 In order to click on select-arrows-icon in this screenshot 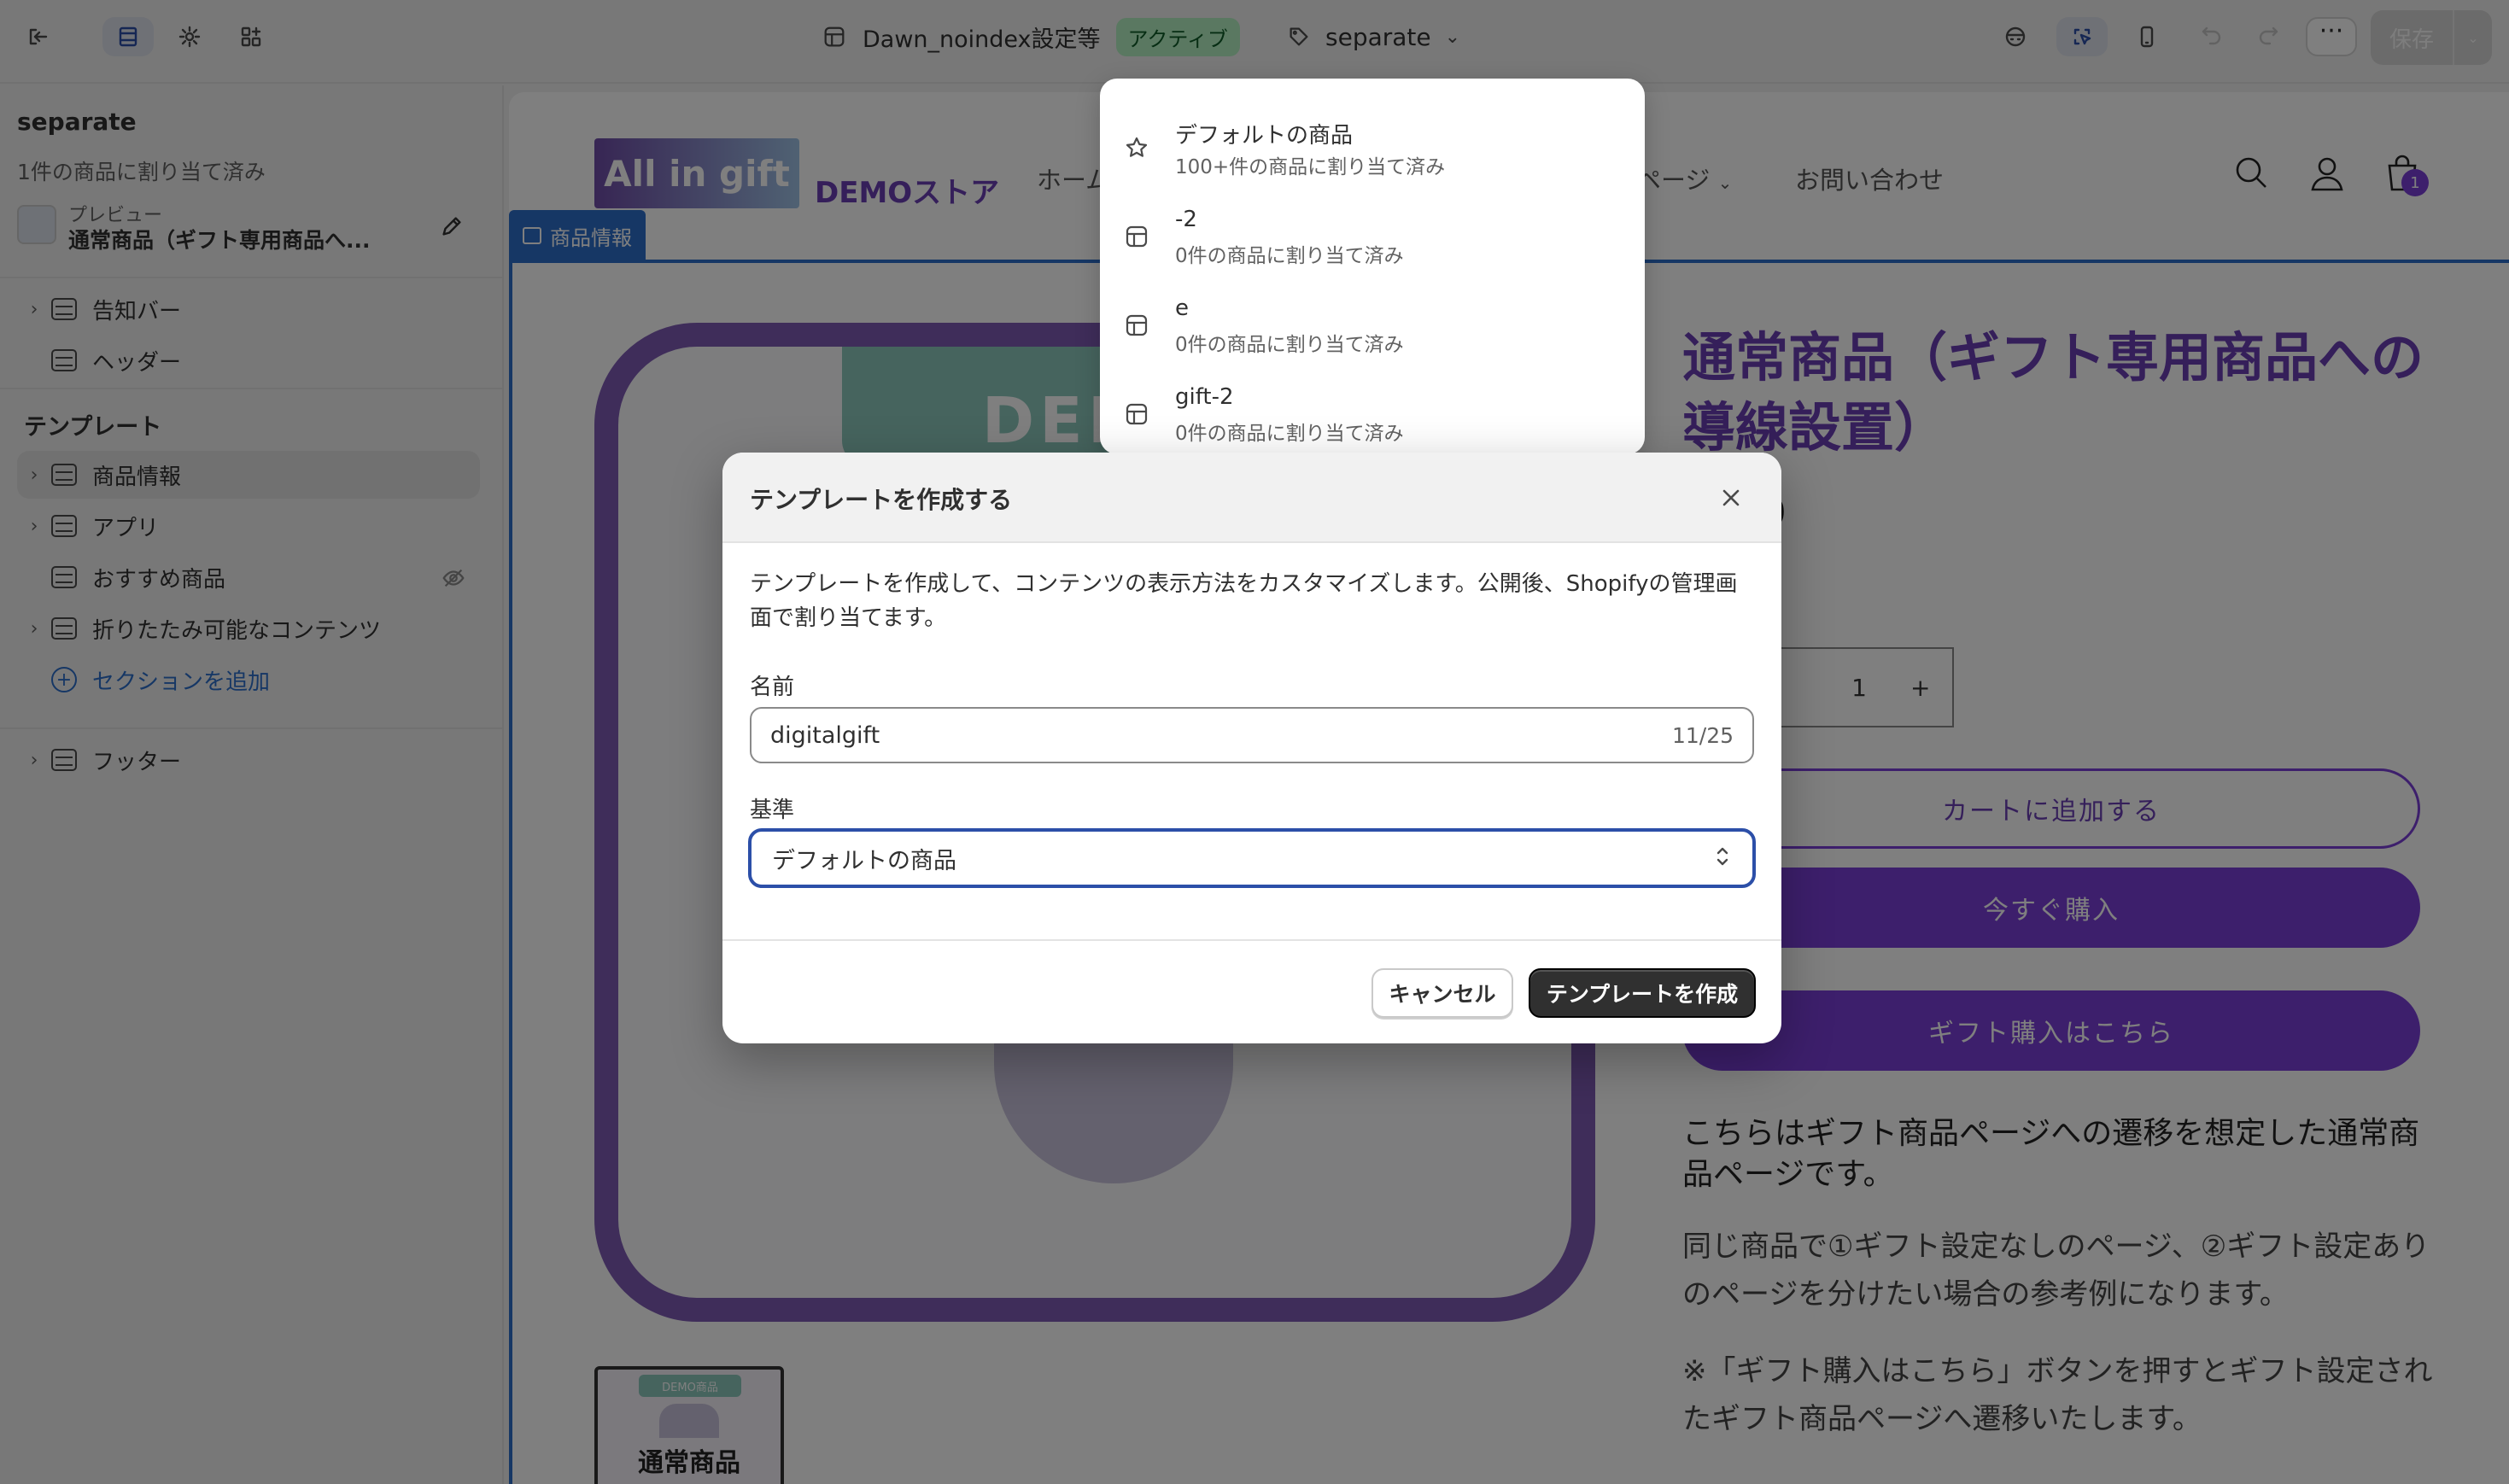, I will do `click(1722, 859)`.